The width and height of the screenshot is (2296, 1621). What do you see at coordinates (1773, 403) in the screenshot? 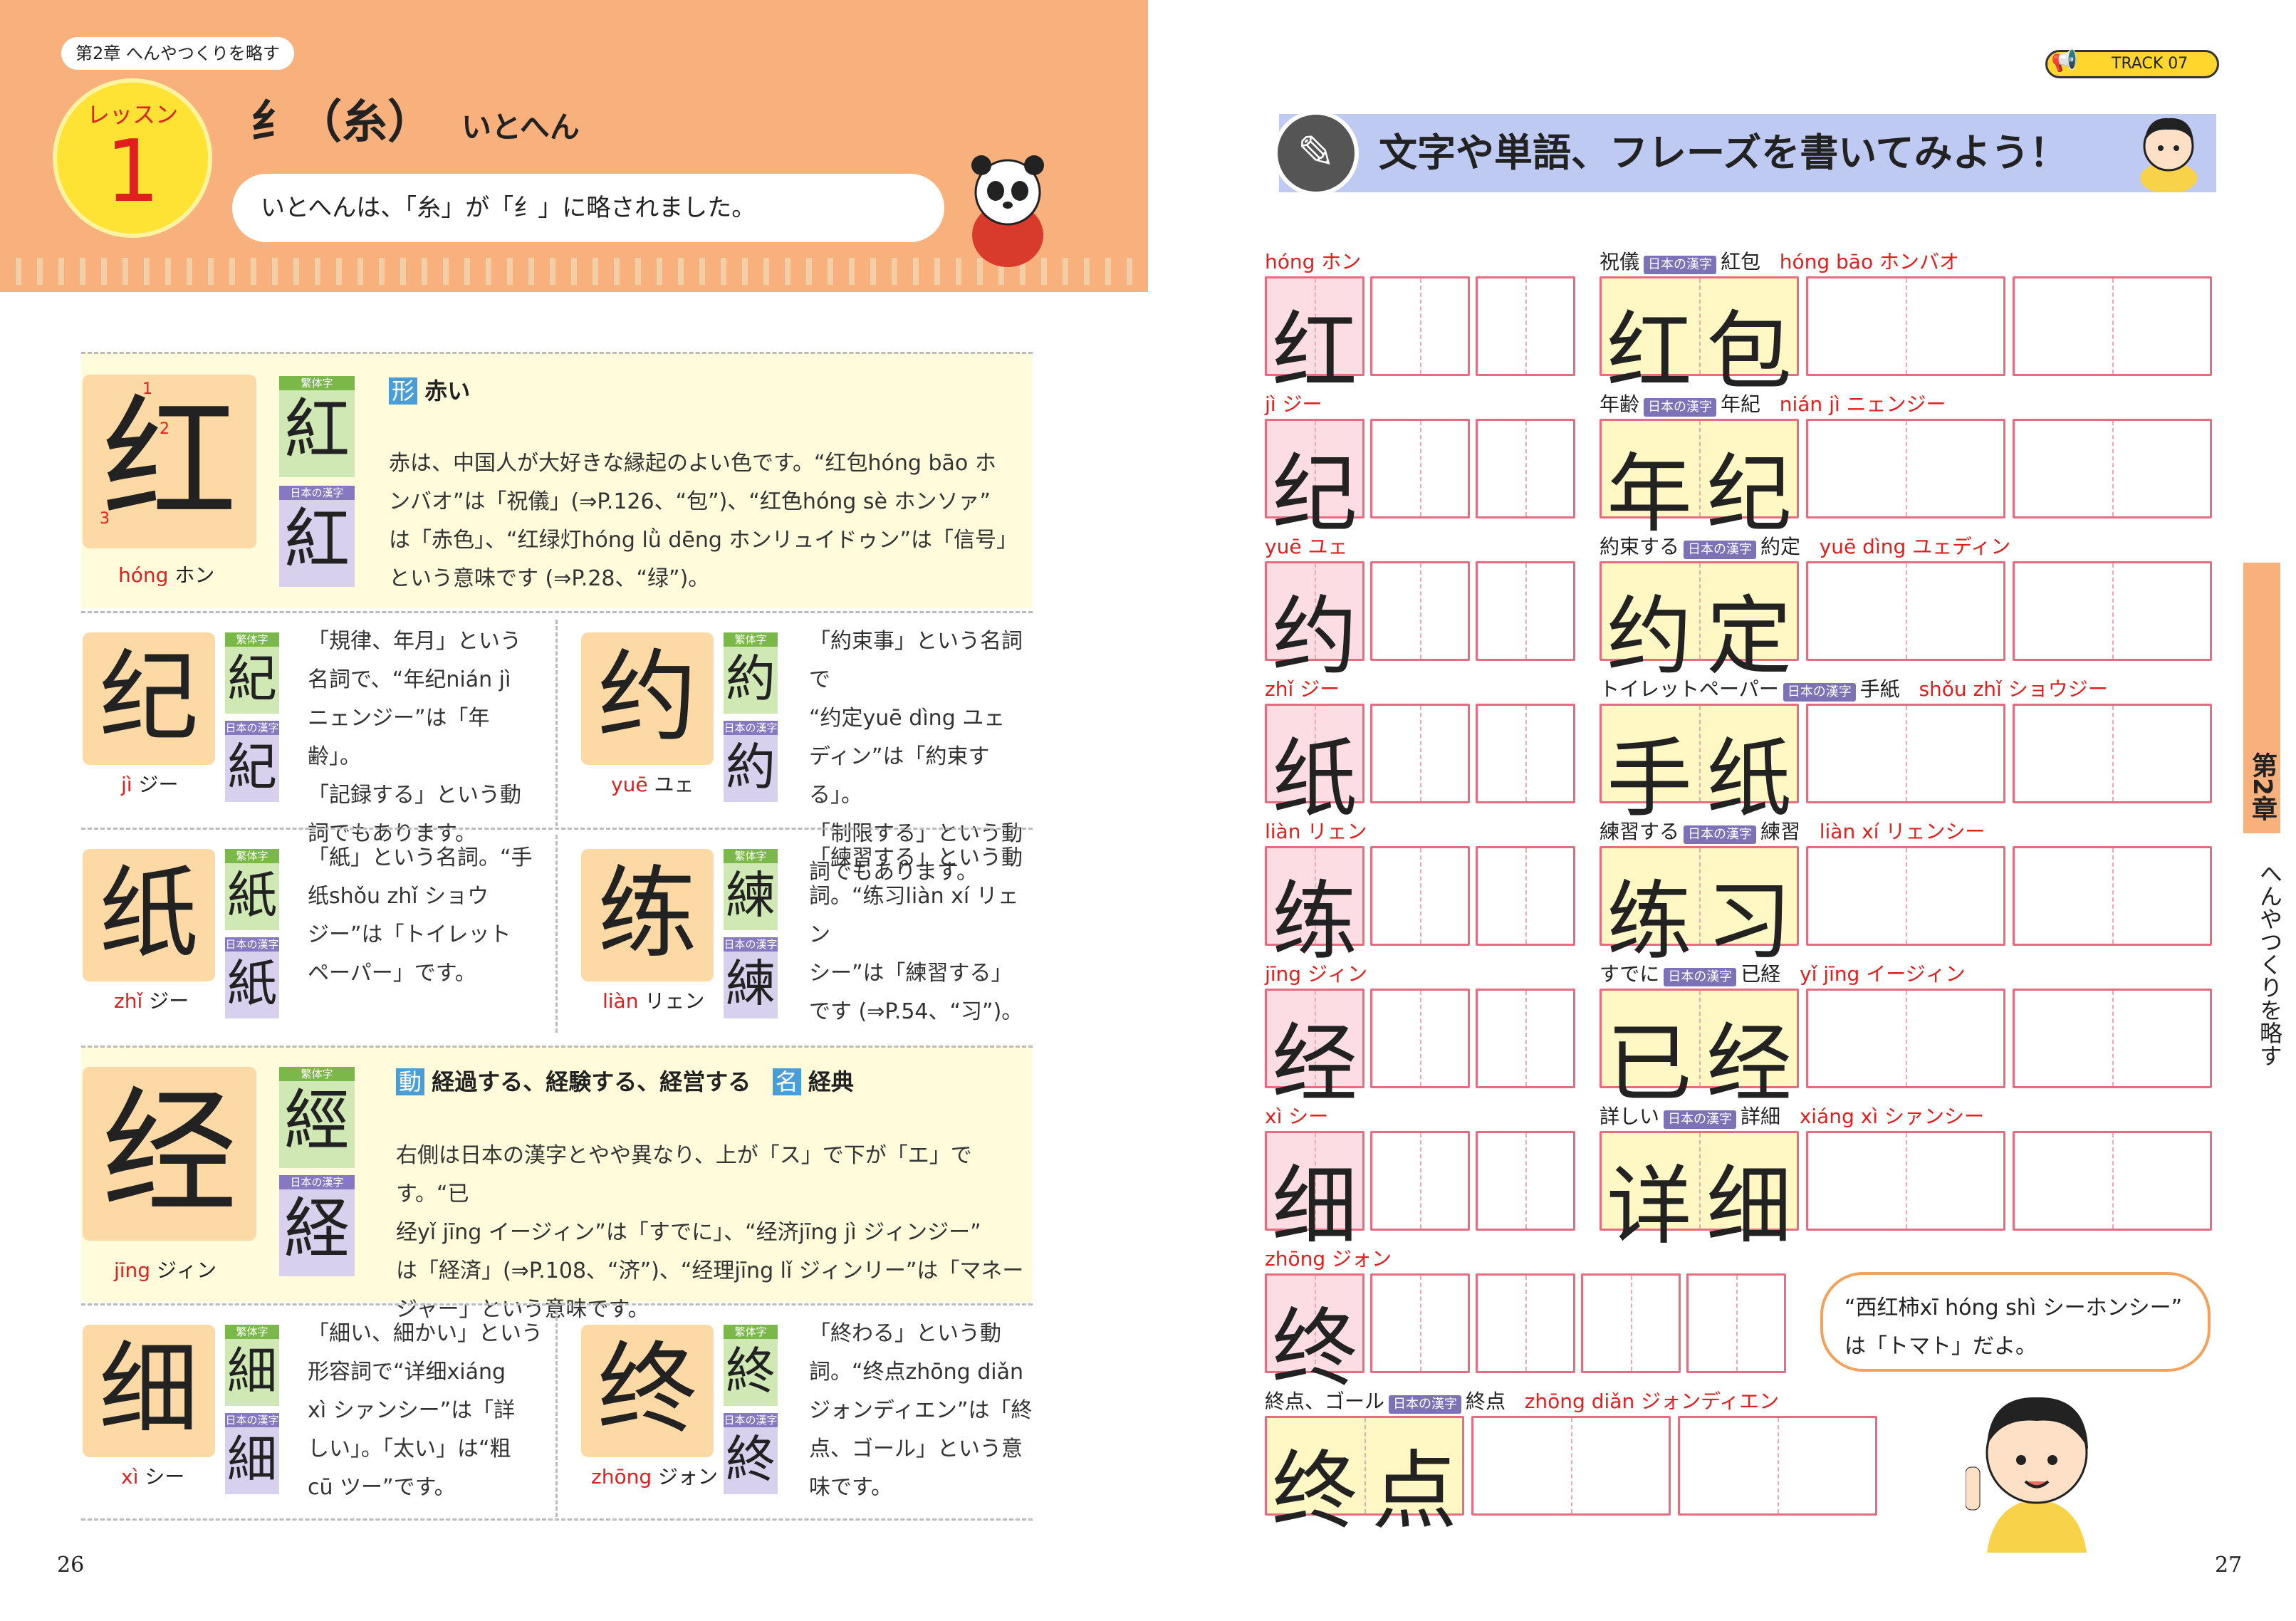
I see `row-word-label: 年齢 日本の漢字 年紀 nián jì ニェンジー` at bounding box center [1773, 403].